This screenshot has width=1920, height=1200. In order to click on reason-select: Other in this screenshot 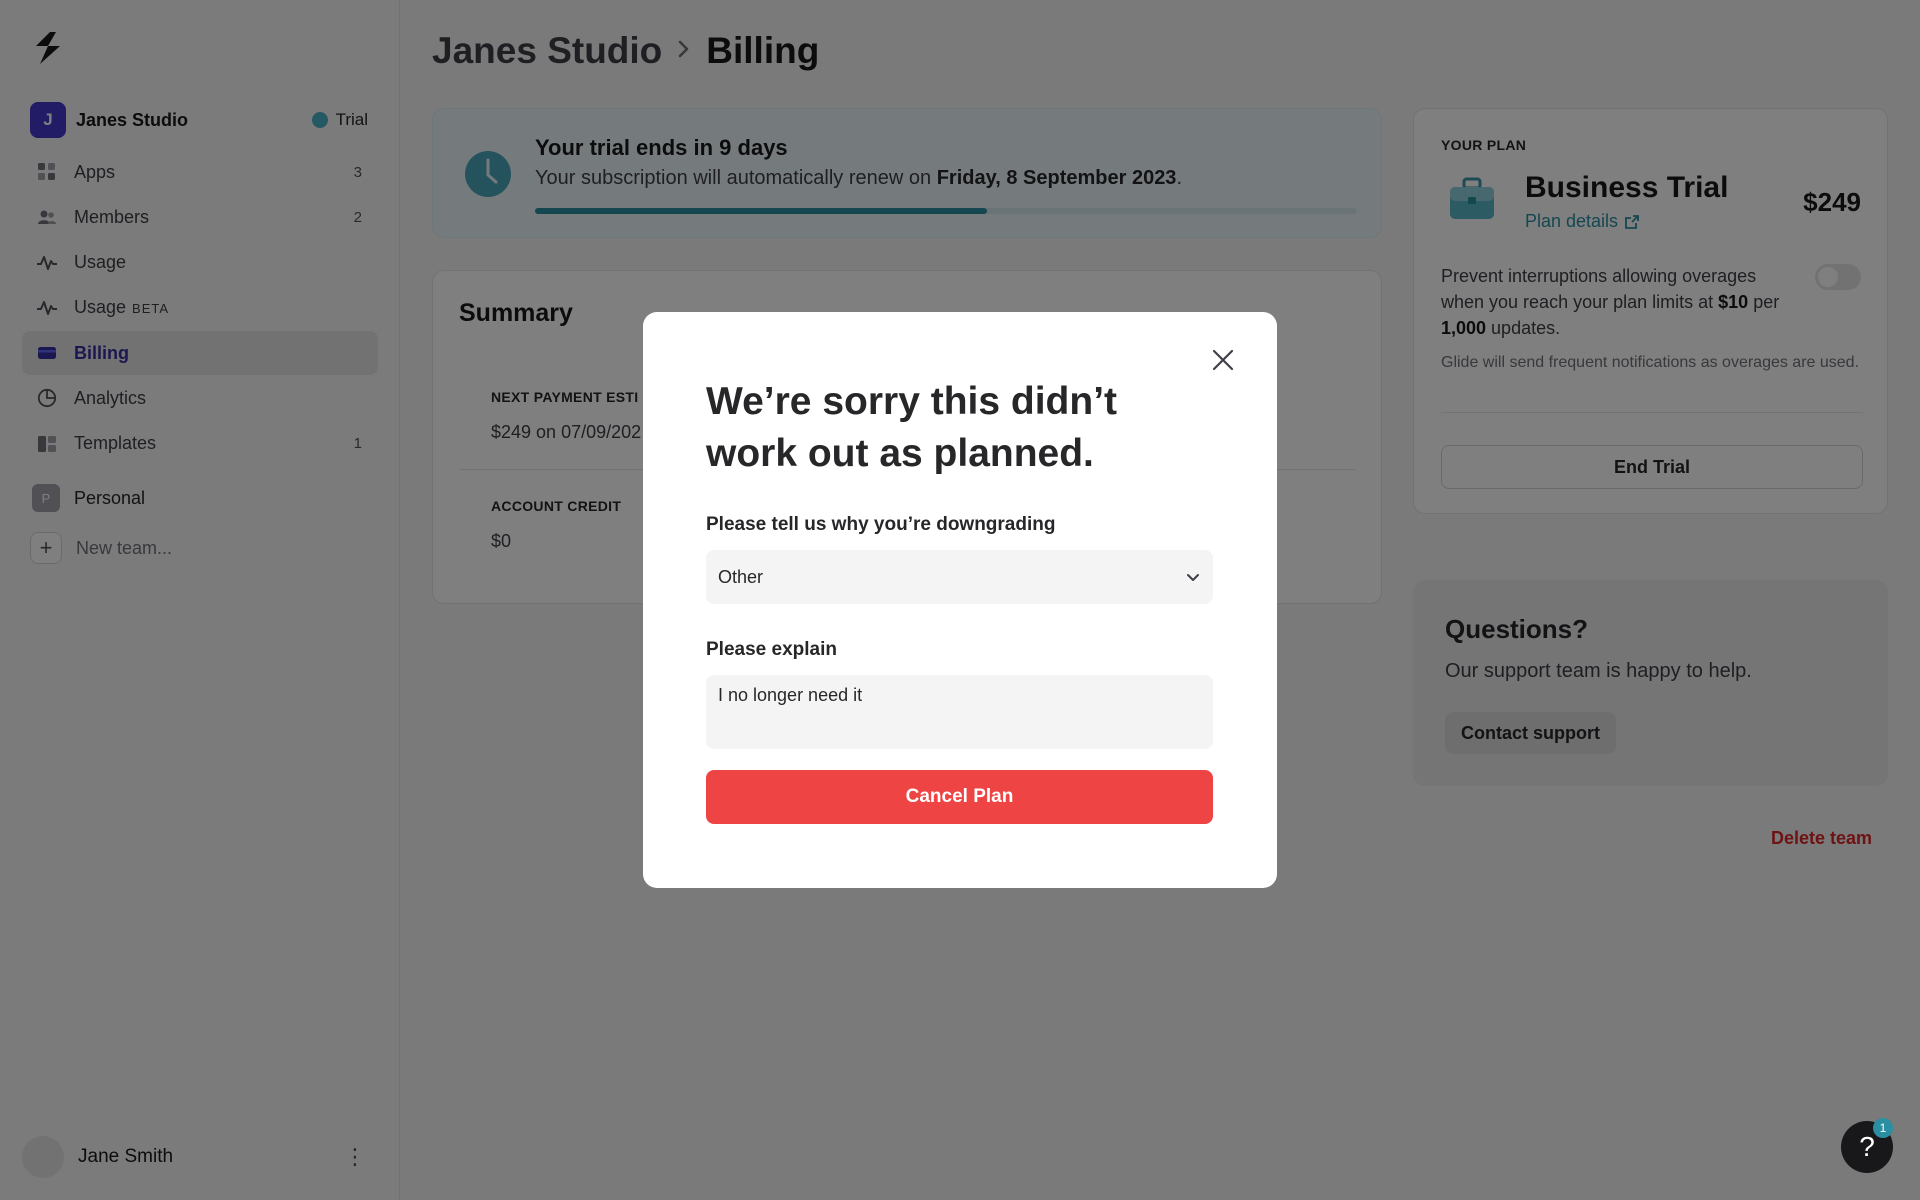, I will do `click(959, 577)`.